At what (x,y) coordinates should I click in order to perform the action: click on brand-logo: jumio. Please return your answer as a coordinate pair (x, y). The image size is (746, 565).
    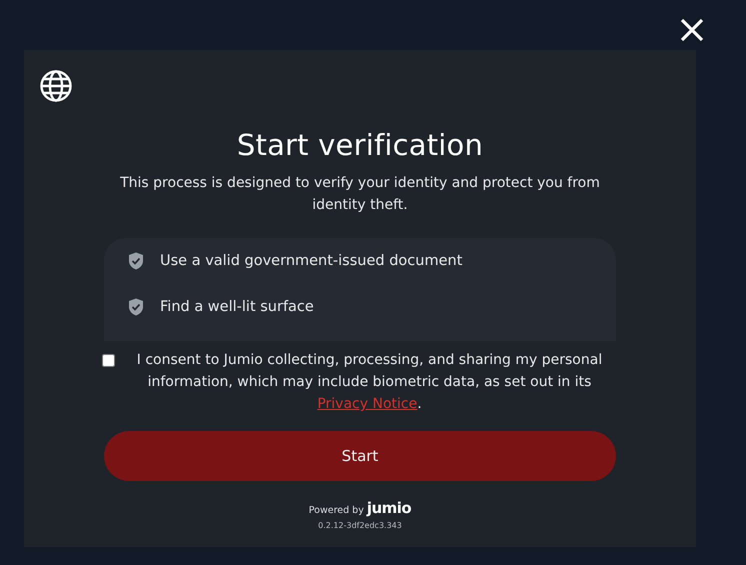
    Looking at the image, I should click on (389, 508).